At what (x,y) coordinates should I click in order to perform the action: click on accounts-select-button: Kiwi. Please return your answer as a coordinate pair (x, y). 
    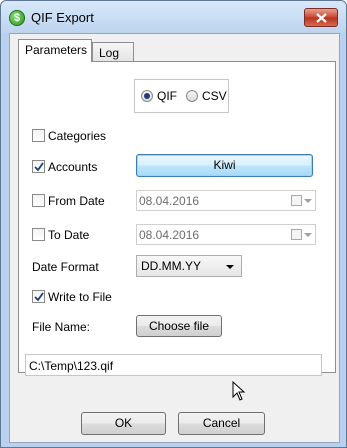
    Looking at the image, I should click on (224, 165).